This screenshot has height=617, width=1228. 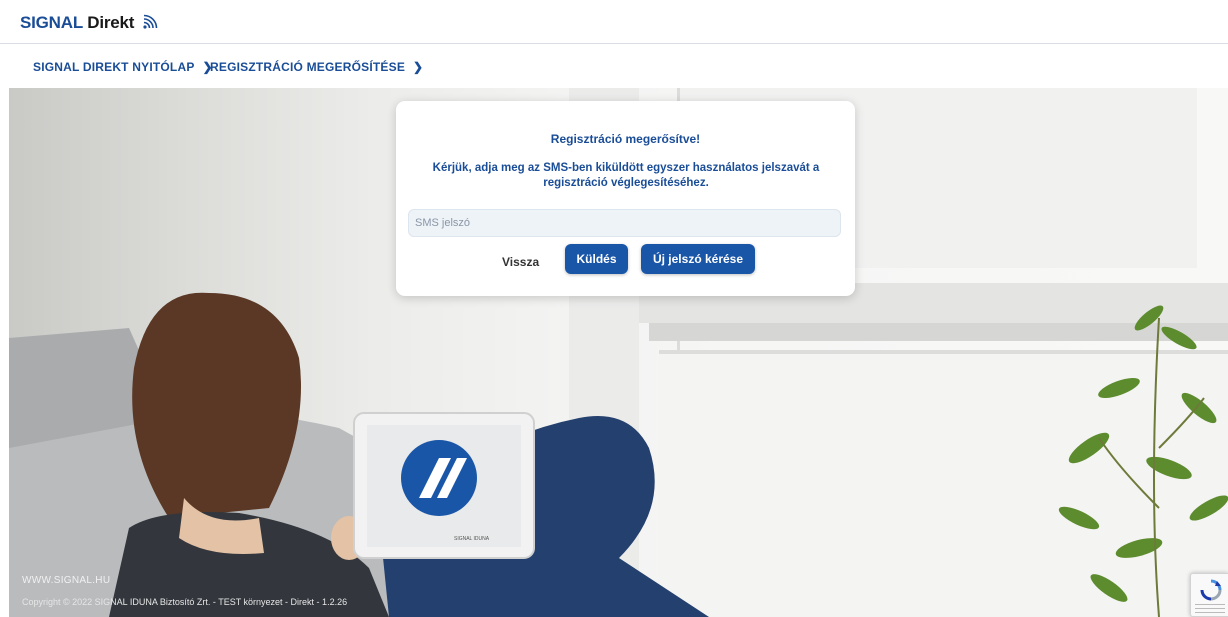 What do you see at coordinates (472, 539) in the screenshot?
I see `tablet-brand-text: SIGNAL IDUNA` at bounding box center [472, 539].